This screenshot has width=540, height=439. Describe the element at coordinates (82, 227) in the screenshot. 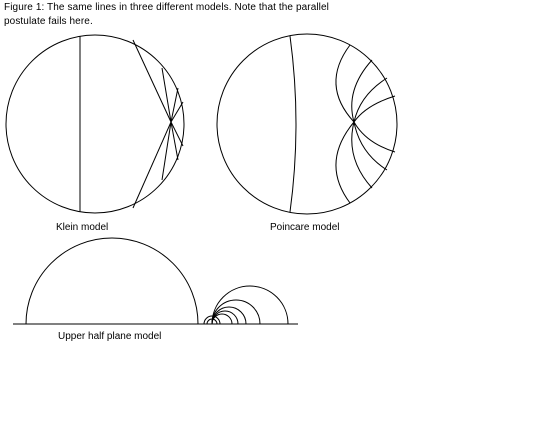

I see `klein-model-label: Klein model` at that location.